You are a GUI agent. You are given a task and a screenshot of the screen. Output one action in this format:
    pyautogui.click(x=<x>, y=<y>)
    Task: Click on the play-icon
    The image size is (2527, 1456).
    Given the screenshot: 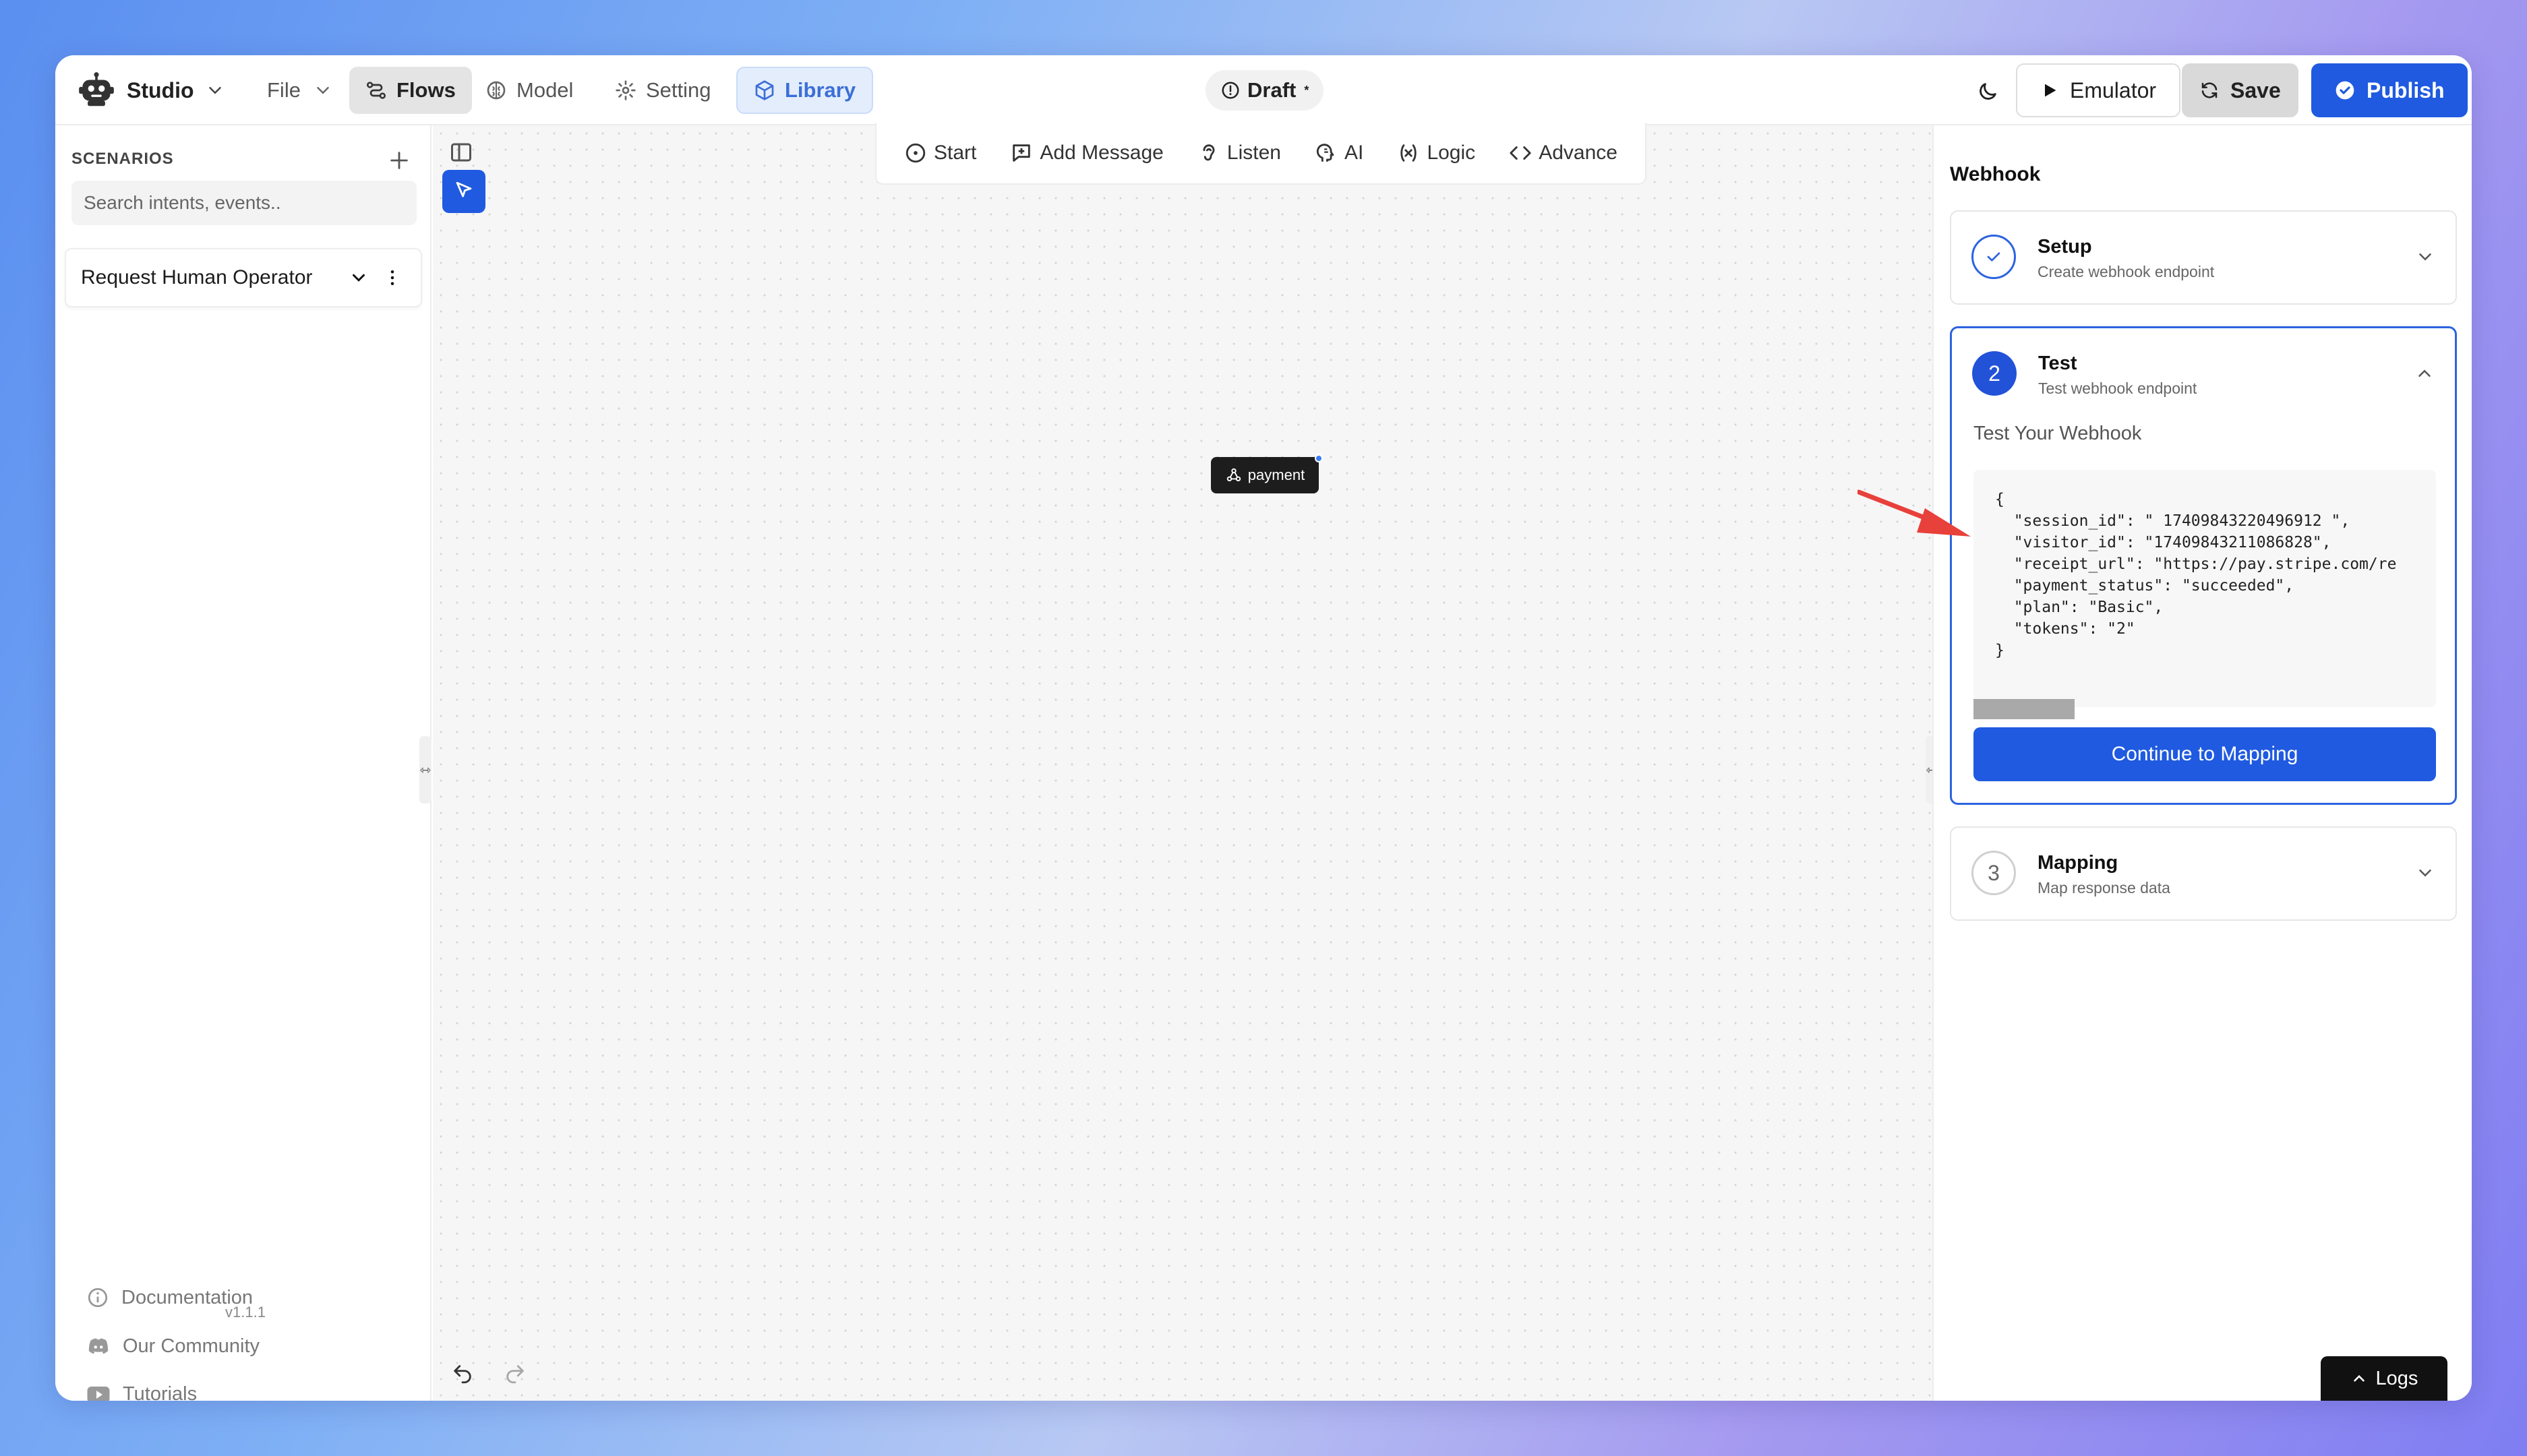 What is the action you would take?
    pyautogui.click(x=2050, y=90)
    